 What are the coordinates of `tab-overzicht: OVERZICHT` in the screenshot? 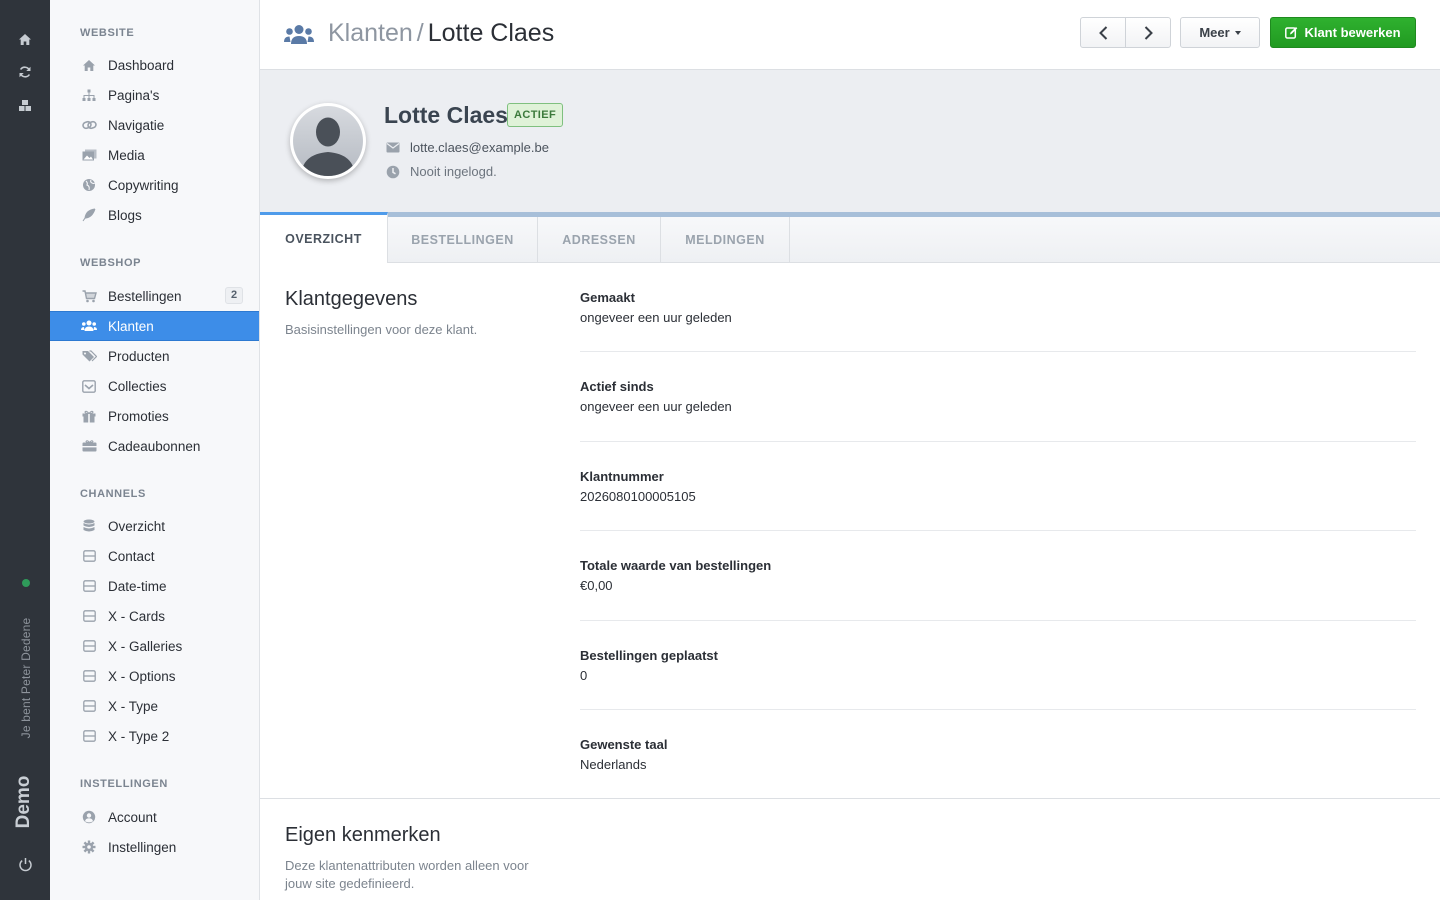 It's located at (324, 237).